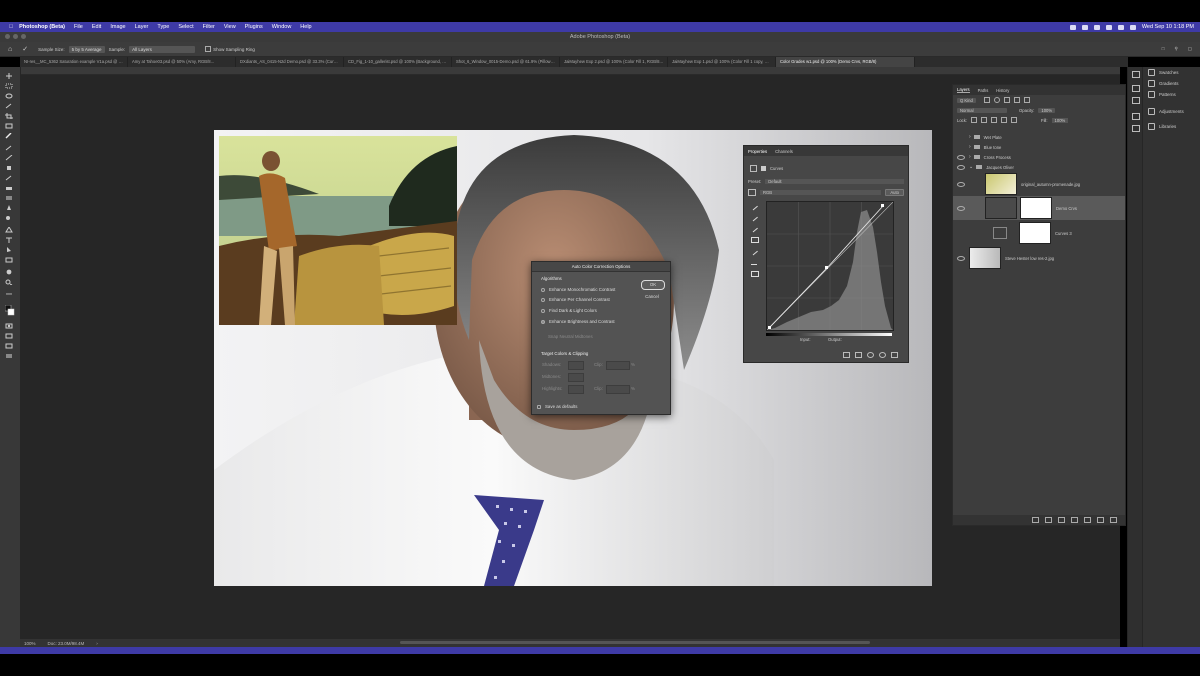 The width and height of the screenshot is (1200, 676). Describe the element at coordinates (9, 240) in the screenshot. I see `type-tool-icon` at that location.